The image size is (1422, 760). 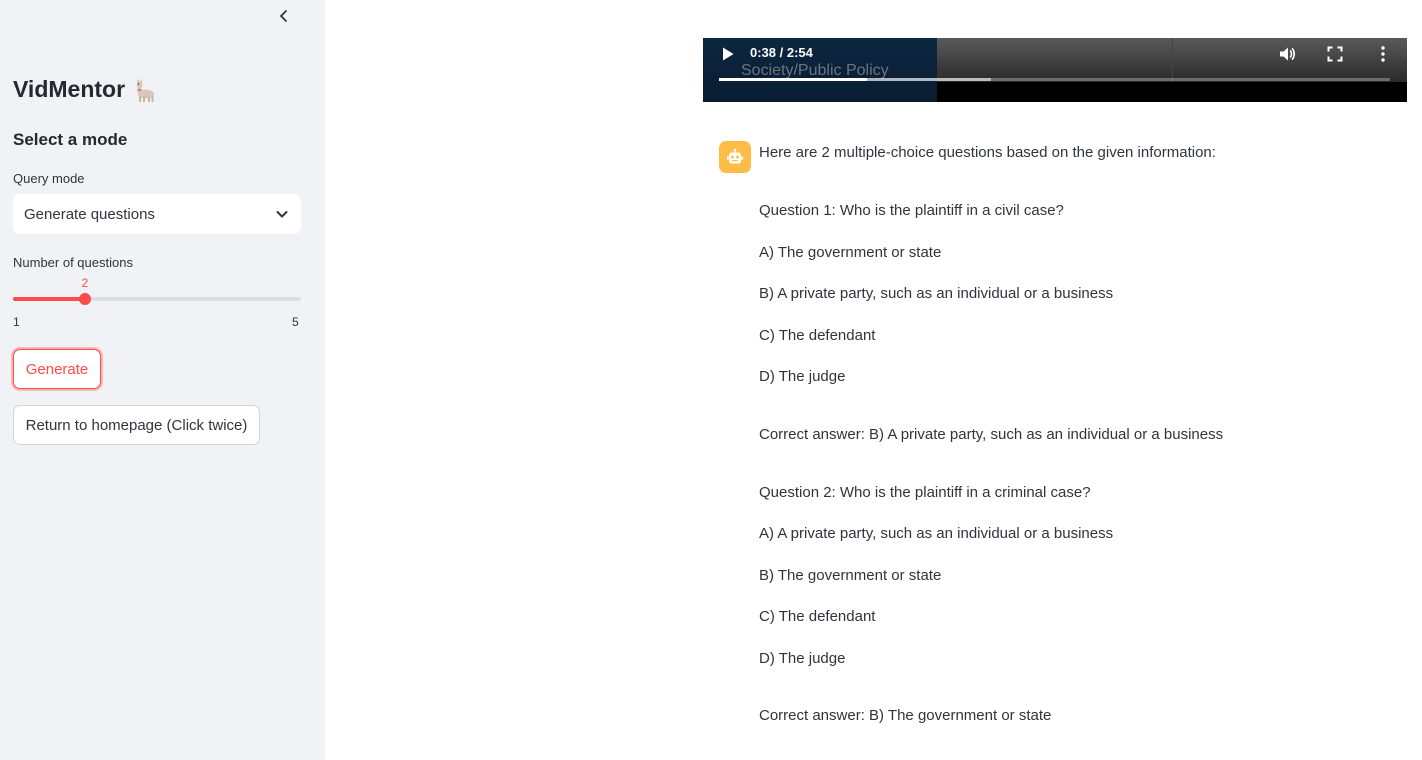 What do you see at coordinates (817, 335) in the screenshot?
I see `q1-option-c: C) The defendant` at bounding box center [817, 335].